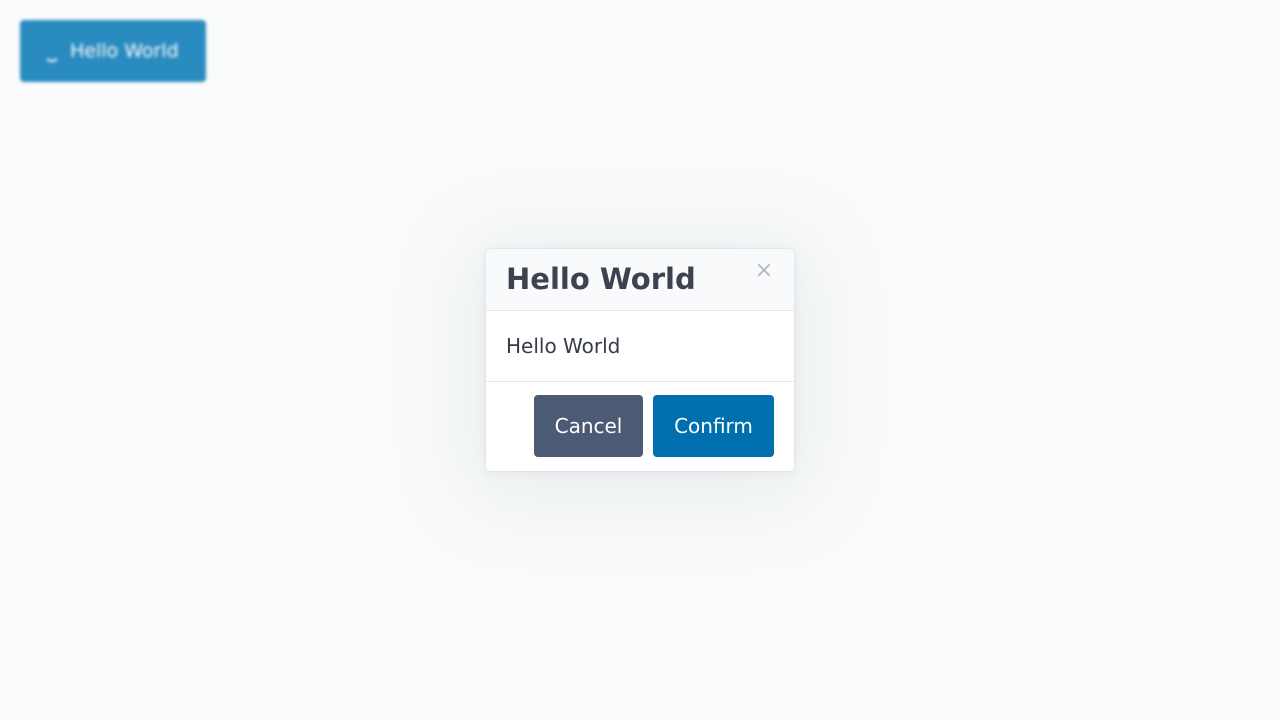  I want to click on modal-dialog: Hello World × Hello World Cancel Confirm, so click(640, 360).